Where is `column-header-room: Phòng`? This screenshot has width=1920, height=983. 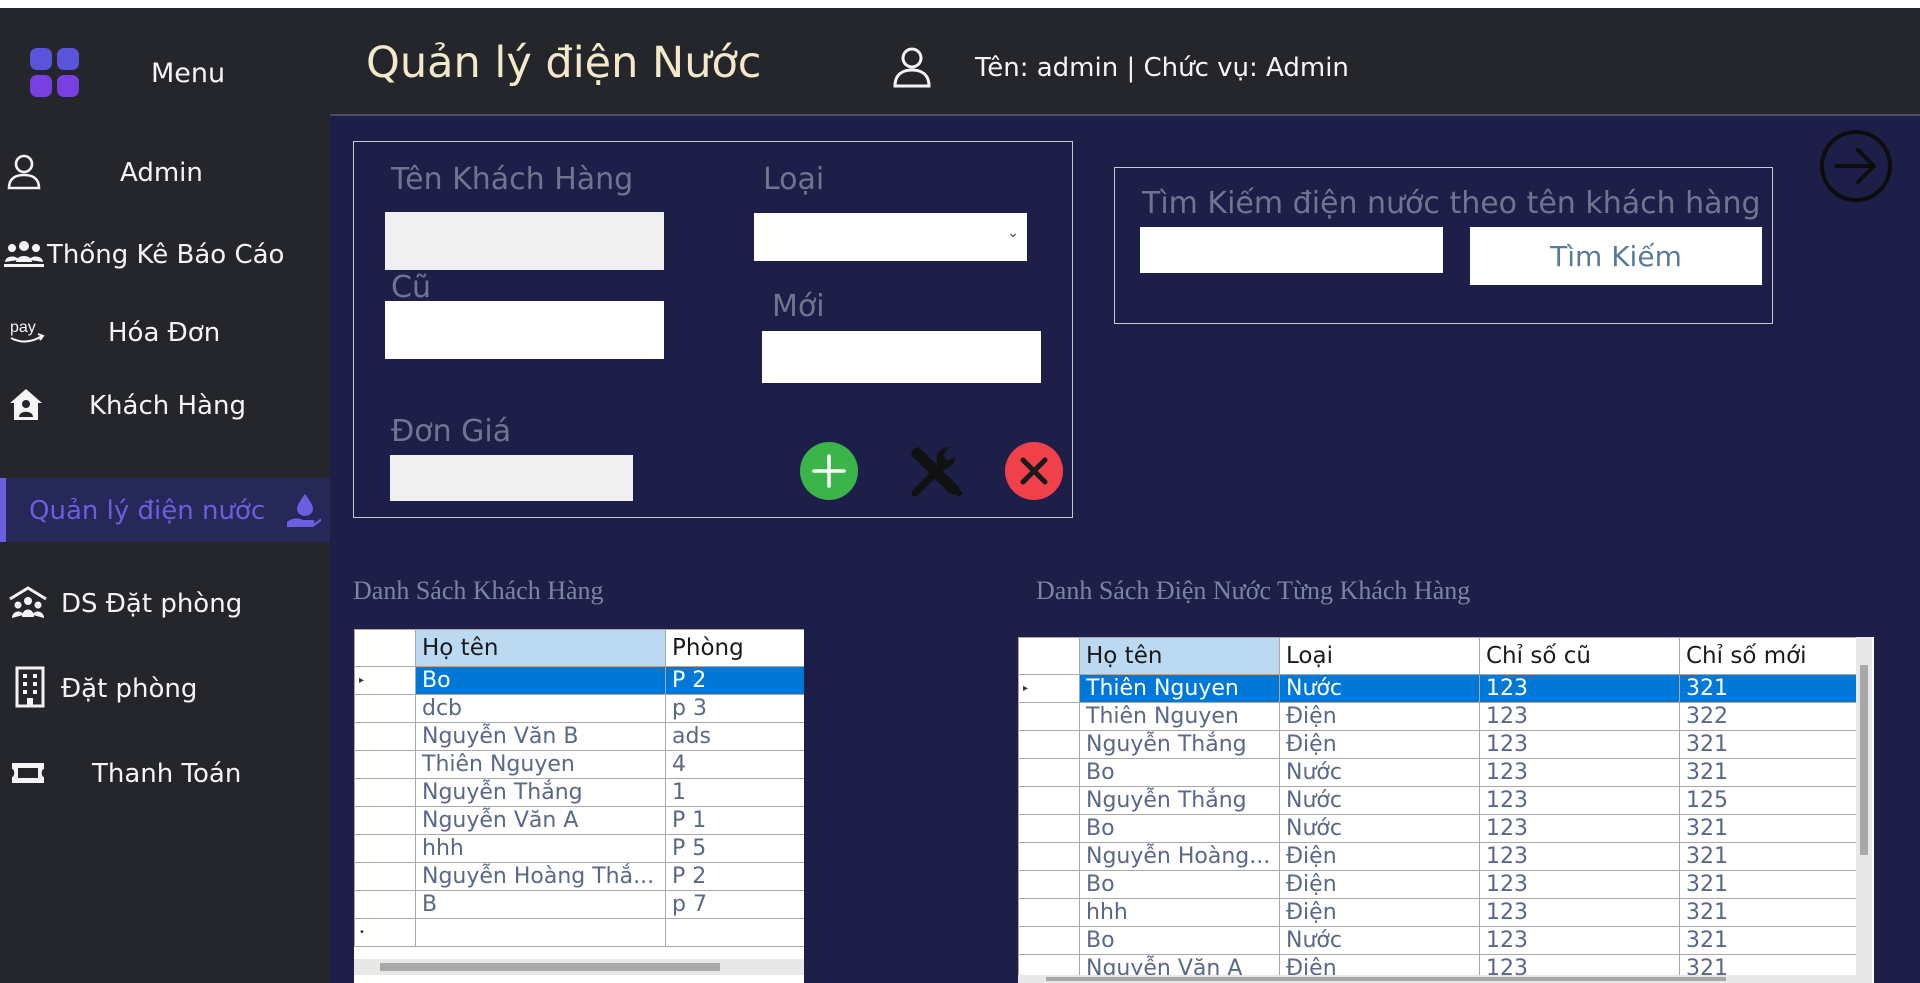
column-header-room: Phòng is located at coordinates (734, 648).